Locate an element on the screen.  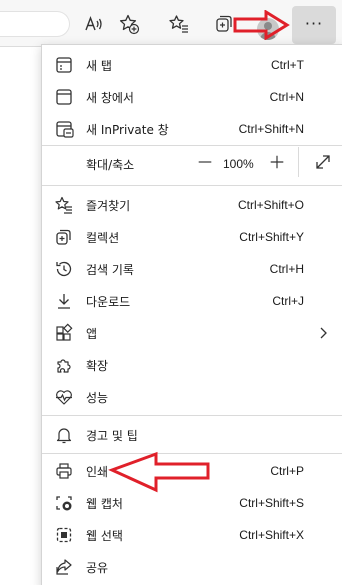
more-options-button: ··· is located at coordinates (314, 25).